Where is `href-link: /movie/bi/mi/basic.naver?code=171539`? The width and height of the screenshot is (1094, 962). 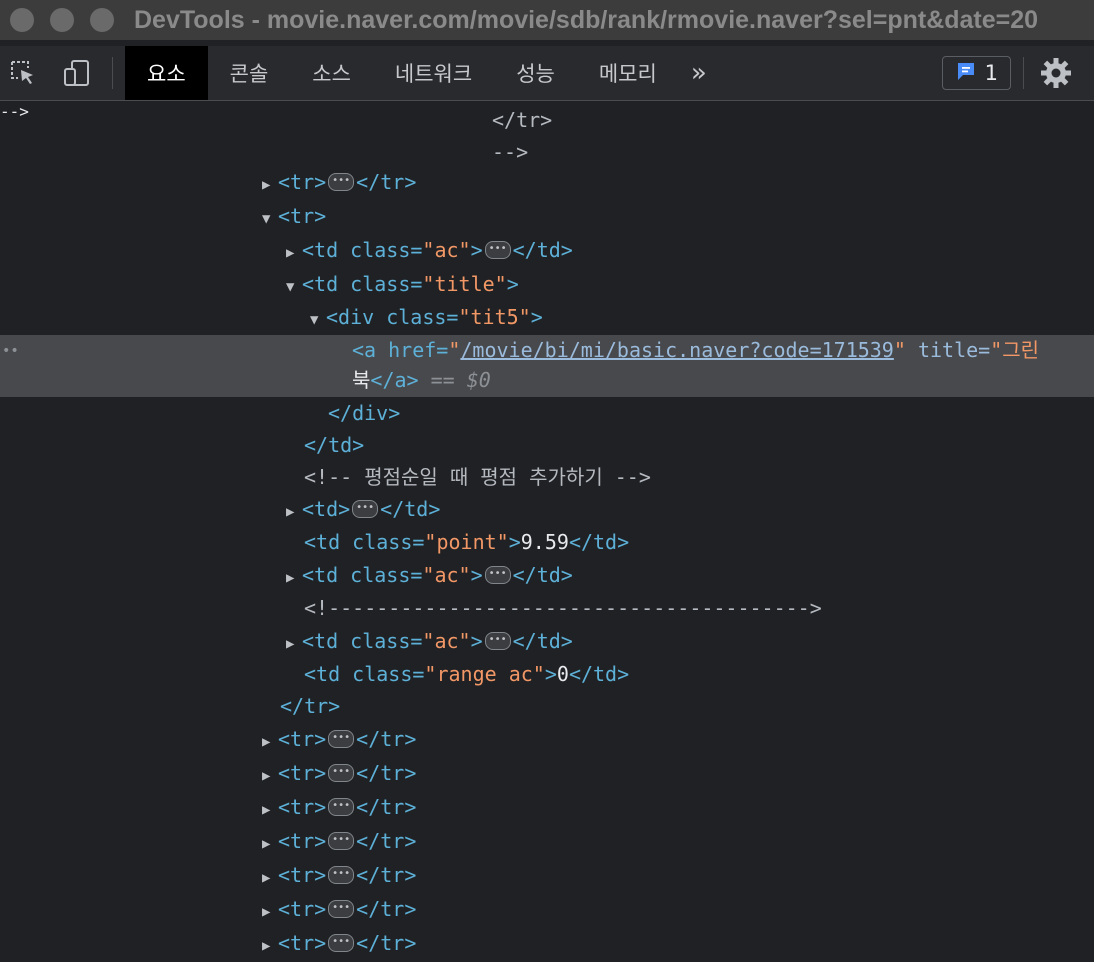 href-link: /movie/bi/mi/basic.naver?code=171539 is located at coordinates (676, 350).